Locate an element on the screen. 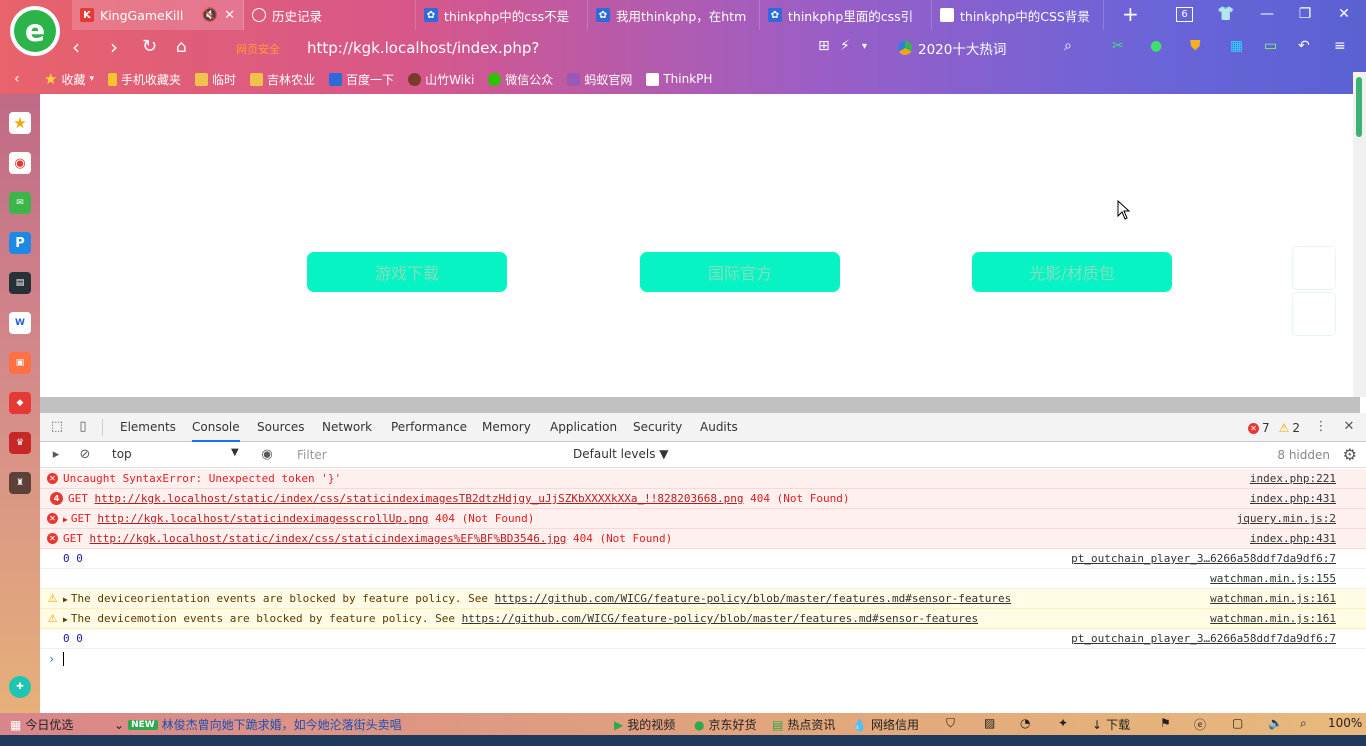  tab-console: Console is located at coordinates (216, 427).